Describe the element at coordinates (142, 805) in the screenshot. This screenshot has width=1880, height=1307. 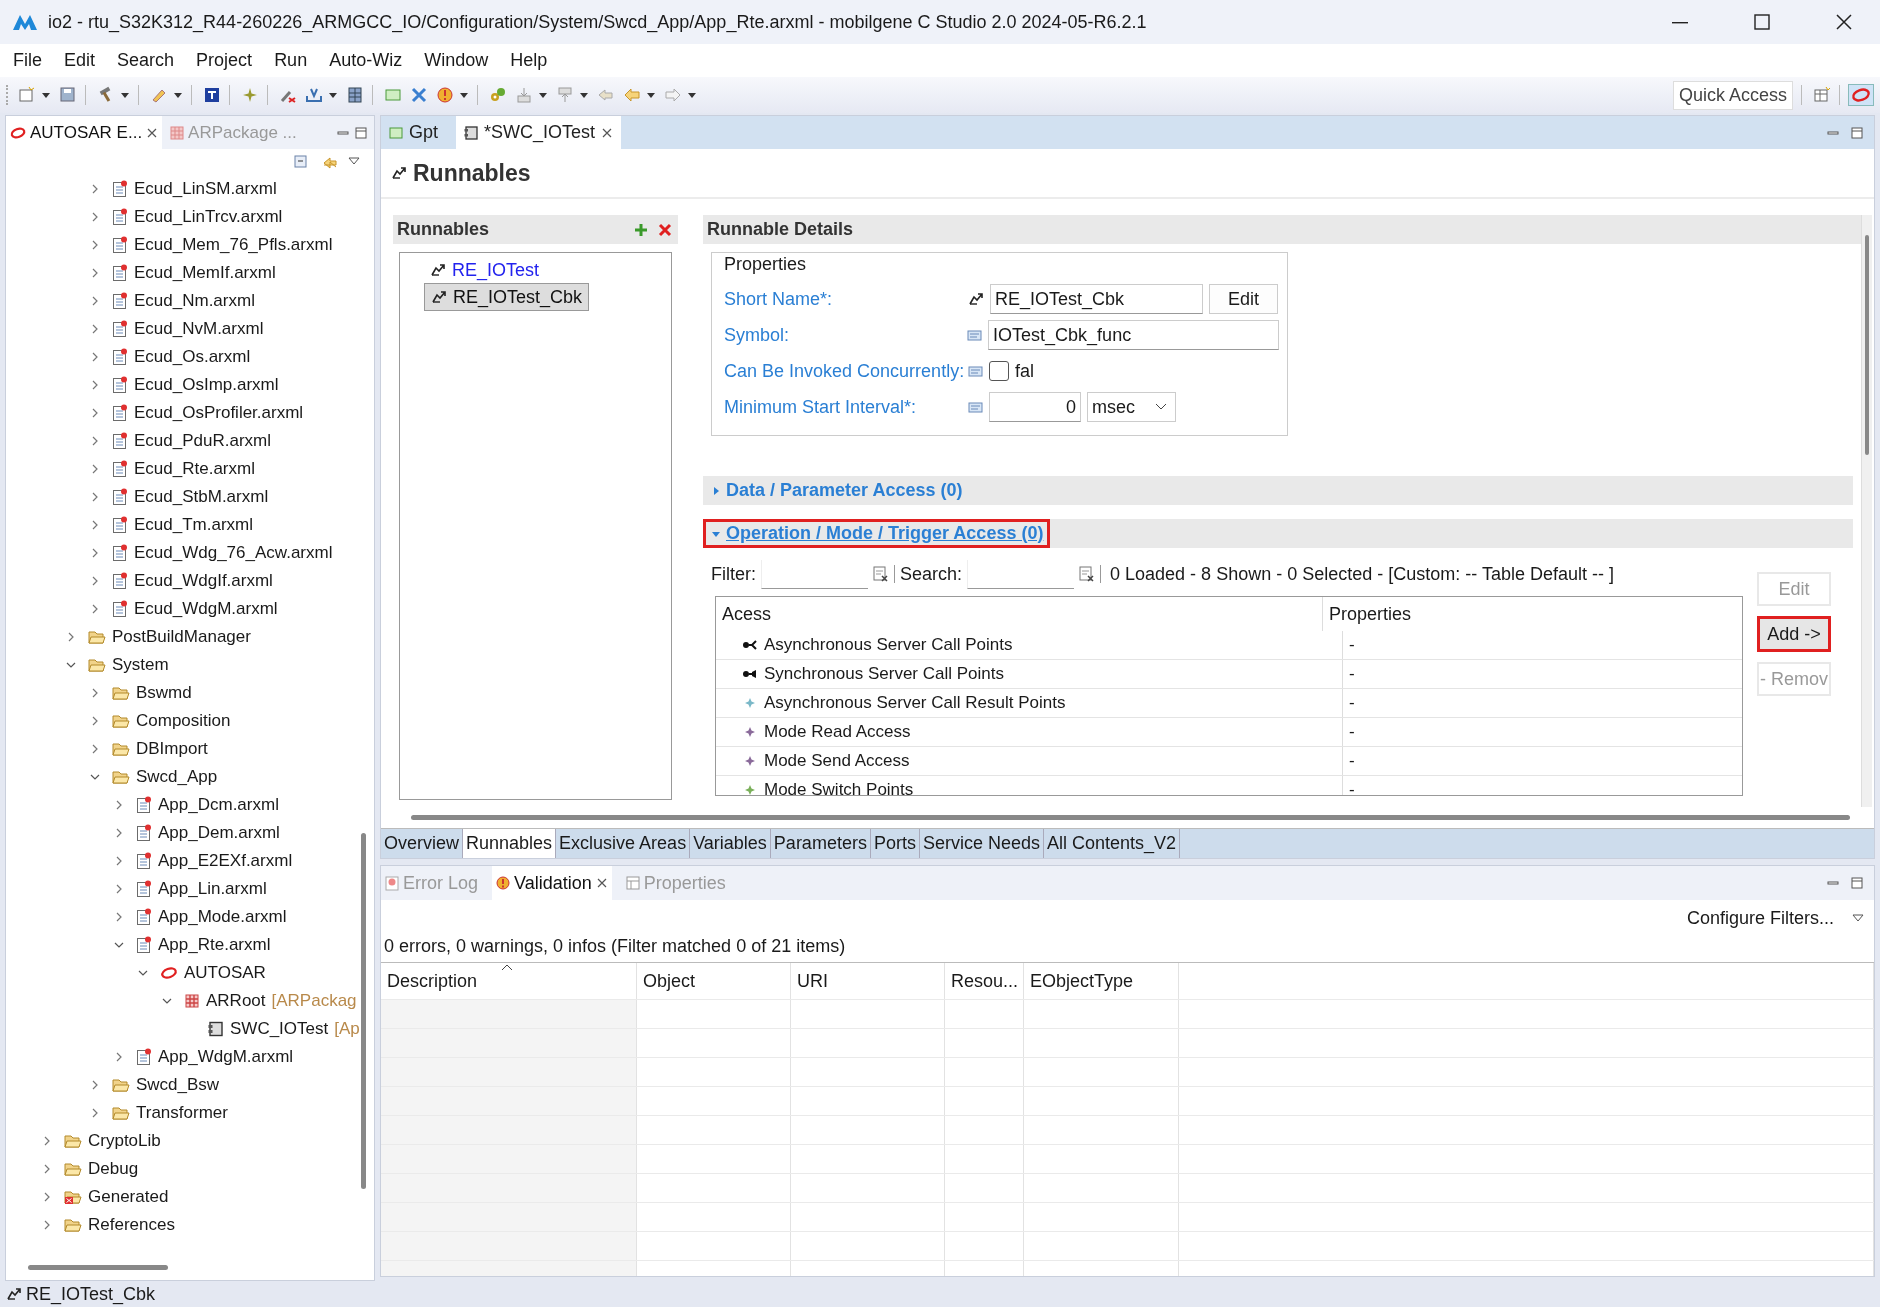
I see `tree-item: App_Dcm.arxml` at that location.